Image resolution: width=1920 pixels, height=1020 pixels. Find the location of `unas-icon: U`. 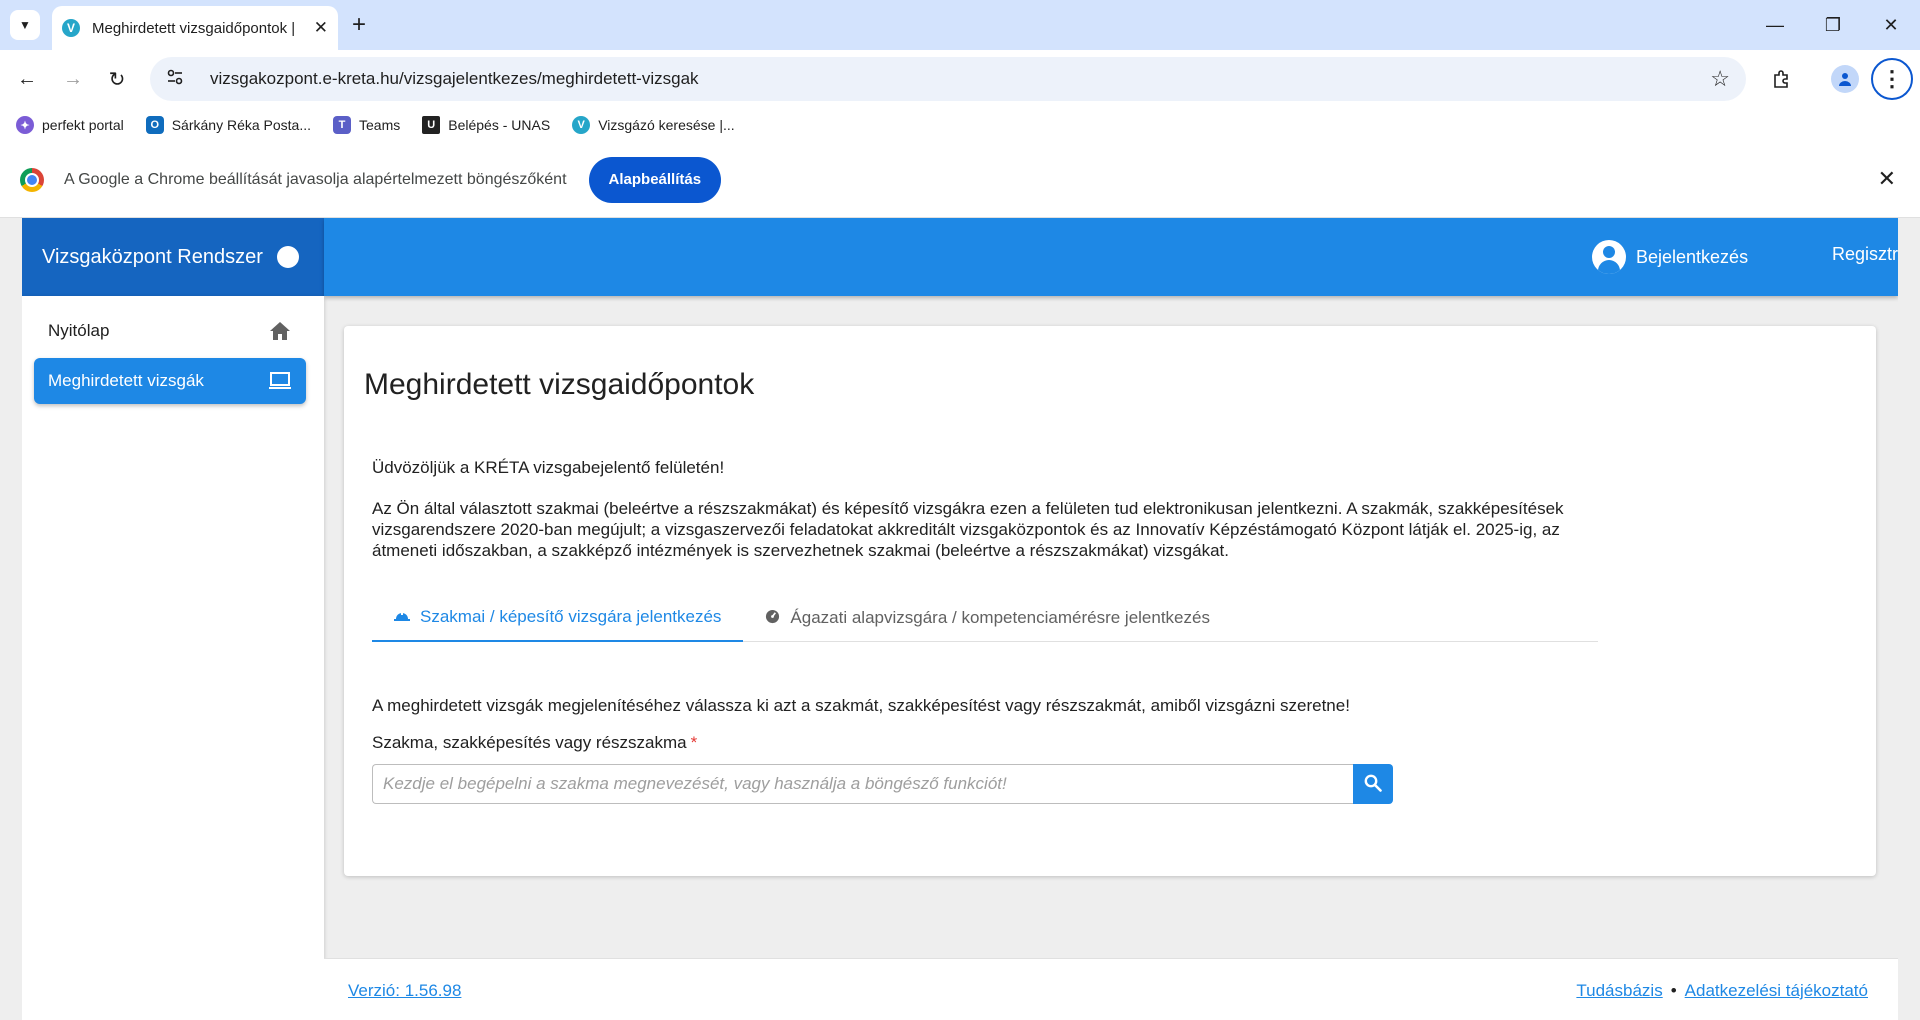

unas-icon: U is located at coordinates (431, 125).